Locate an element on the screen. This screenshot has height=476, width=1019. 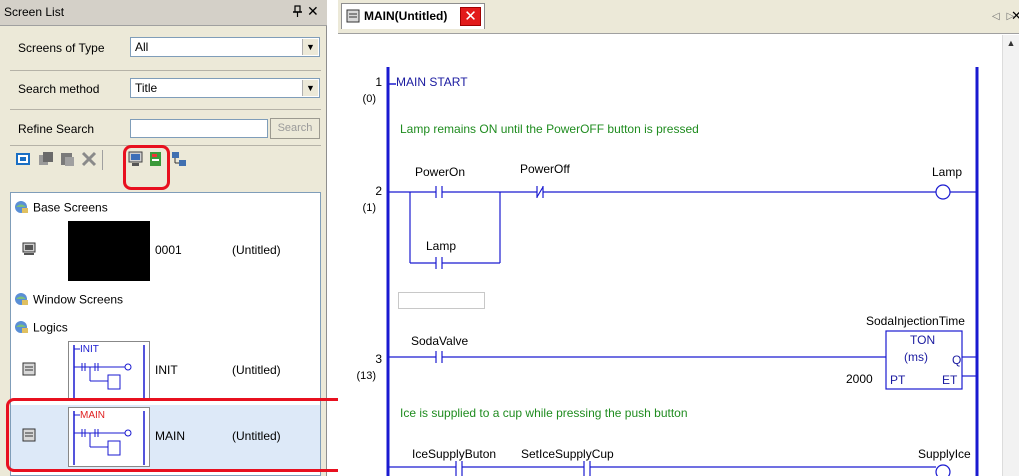
search-method-value: Title is located at coordinates (146, 88).